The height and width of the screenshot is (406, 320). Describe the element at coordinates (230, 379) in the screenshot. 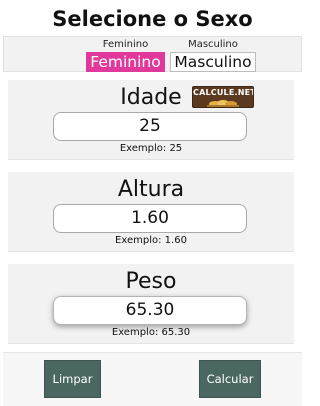

I see `calculate-button: Calcular` at that location.